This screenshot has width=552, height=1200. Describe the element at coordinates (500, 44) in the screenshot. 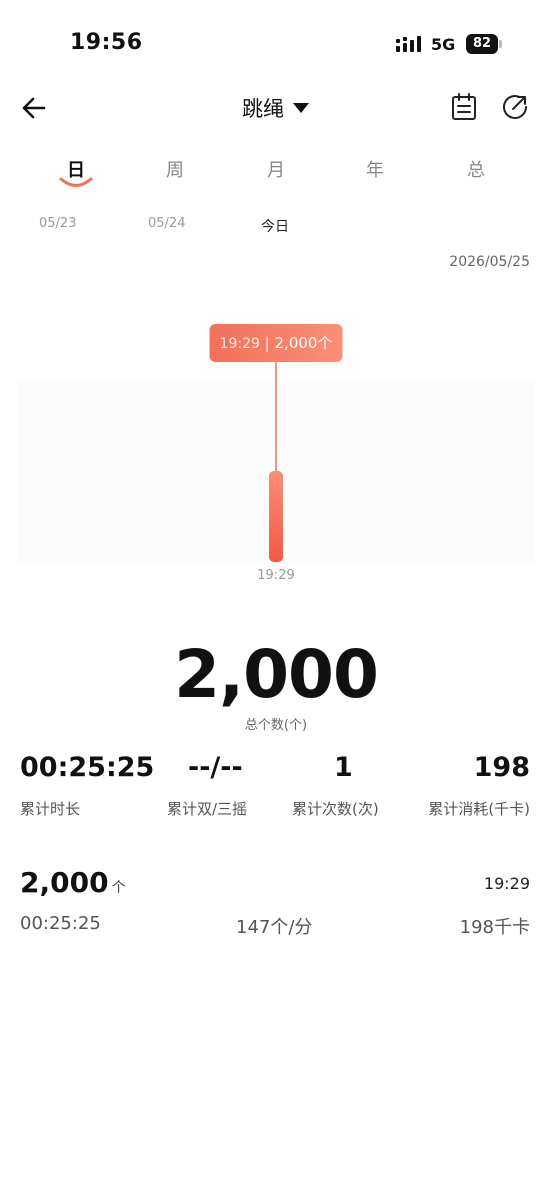

I see `battery-cap` at that location.